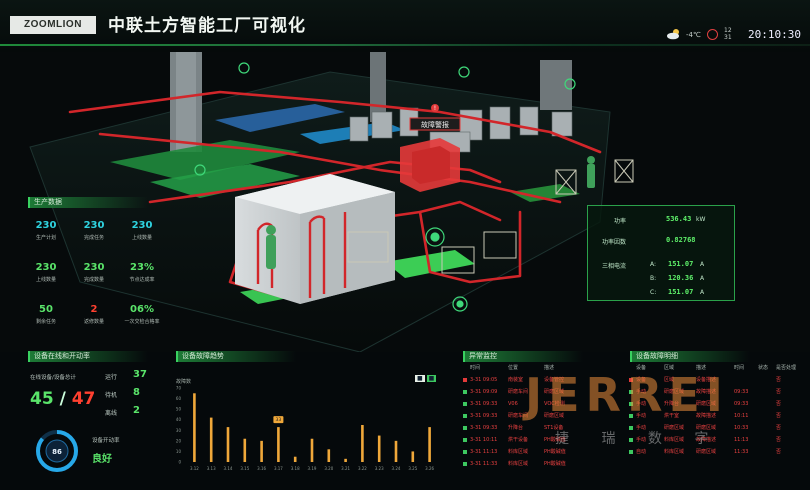 This screenshot has width=810, height=490. I want to click on table-cell: PH酸碱值, so click(555, 464).